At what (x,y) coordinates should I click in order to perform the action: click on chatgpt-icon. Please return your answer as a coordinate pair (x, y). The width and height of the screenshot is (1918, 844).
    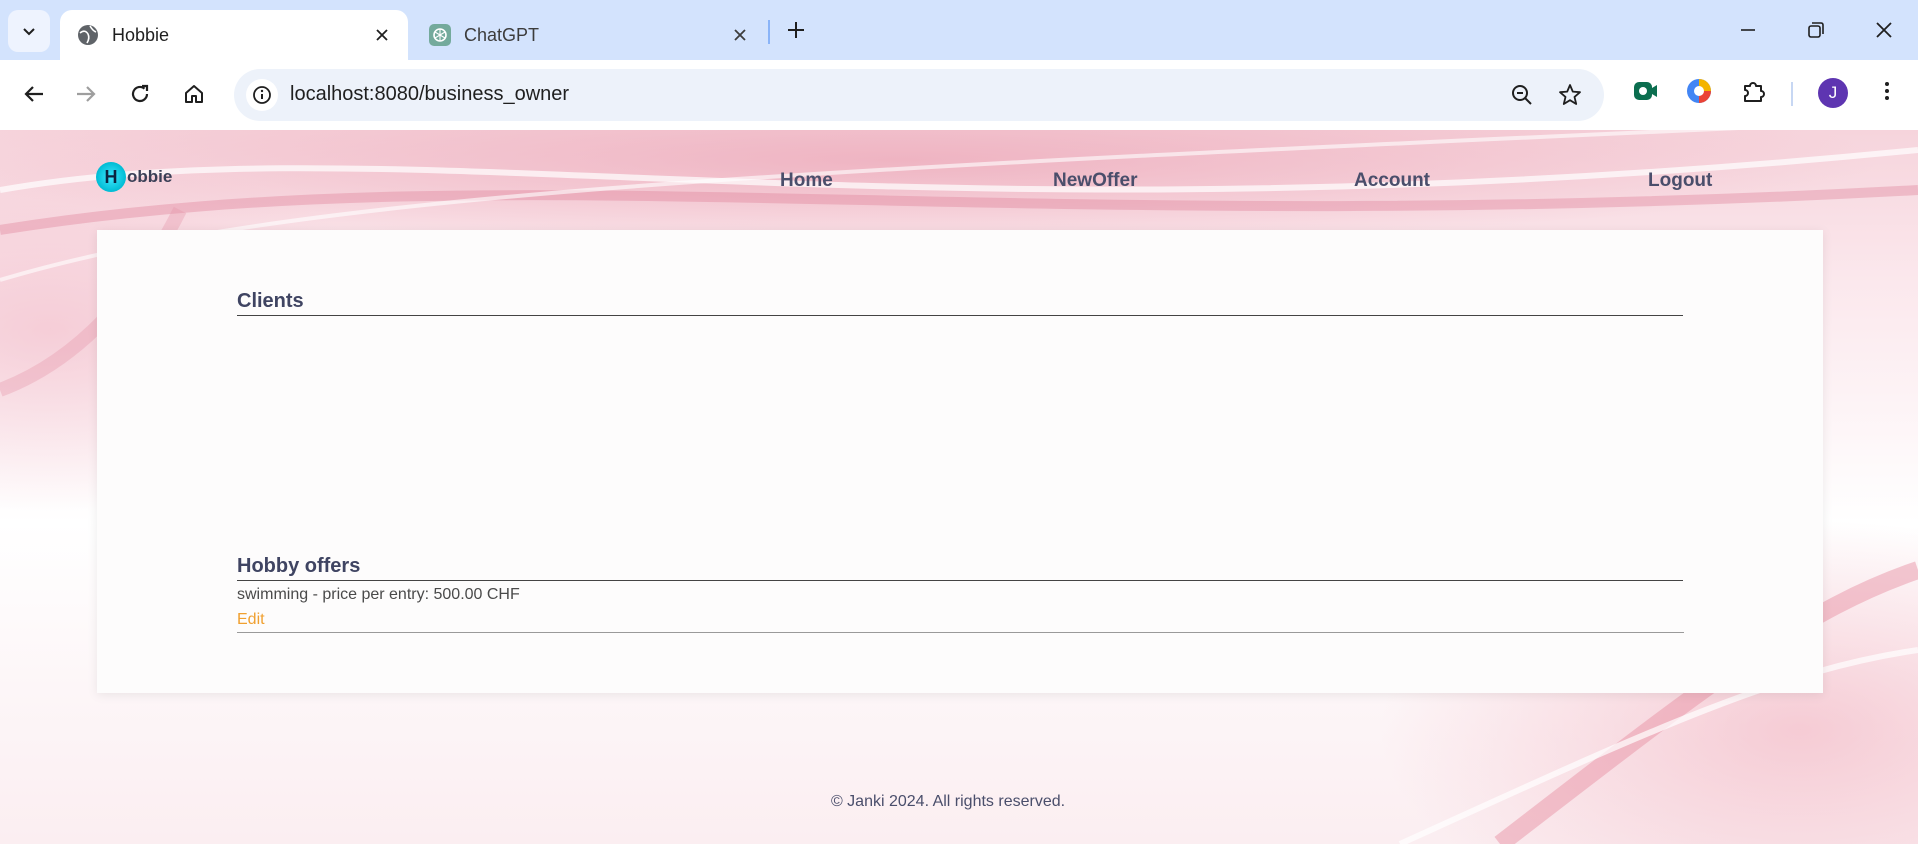
    Looking at the image, I should click on (440, 35).